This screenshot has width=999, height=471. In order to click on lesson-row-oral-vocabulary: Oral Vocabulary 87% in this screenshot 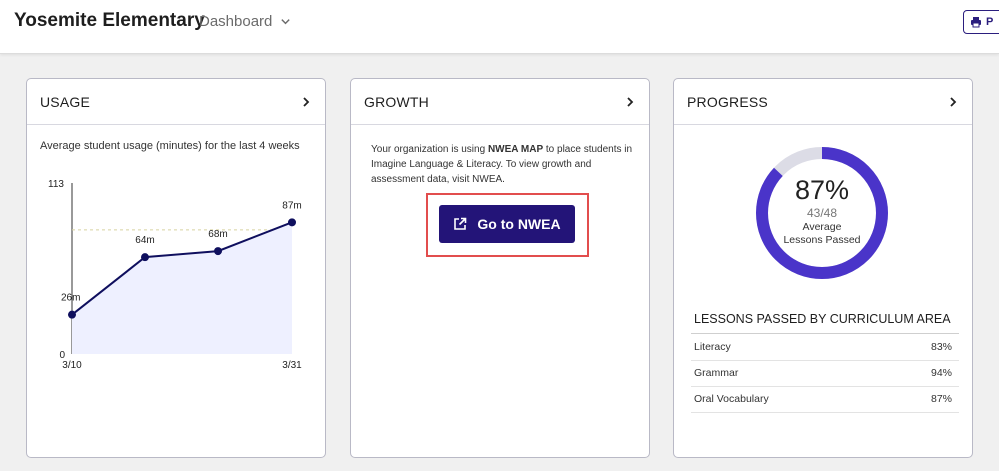, I will do `click(823, 399)`.